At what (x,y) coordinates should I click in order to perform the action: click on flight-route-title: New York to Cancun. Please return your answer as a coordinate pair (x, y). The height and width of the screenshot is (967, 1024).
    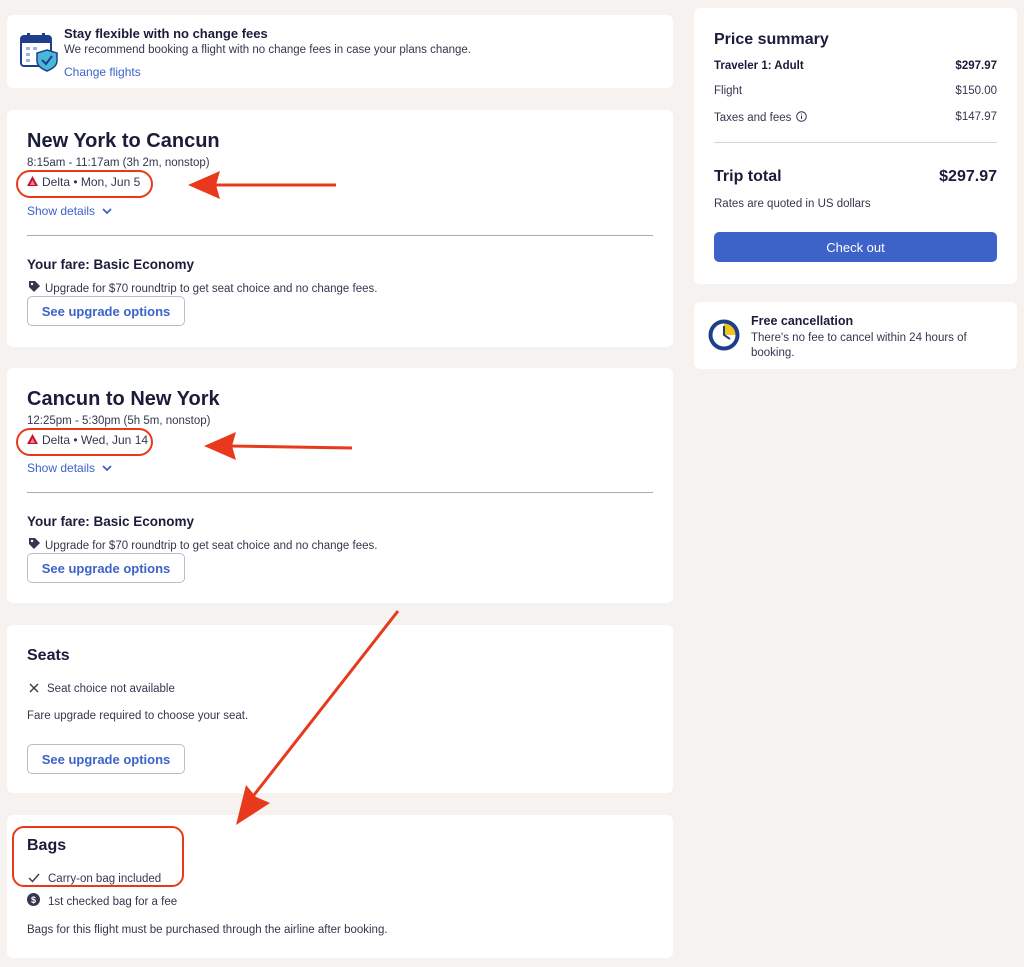
    Looking at the image, I should click on (123, 141).